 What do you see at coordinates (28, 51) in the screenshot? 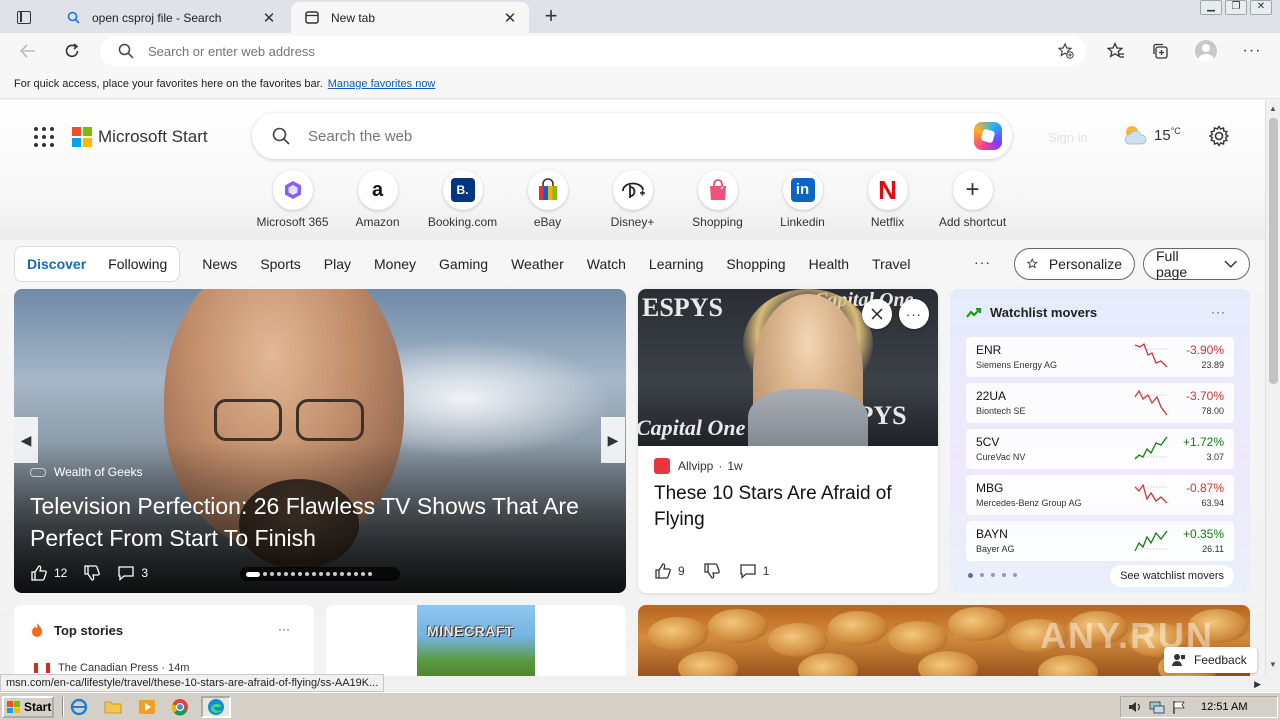
I see `back-button` at bounding box center [28, 51].